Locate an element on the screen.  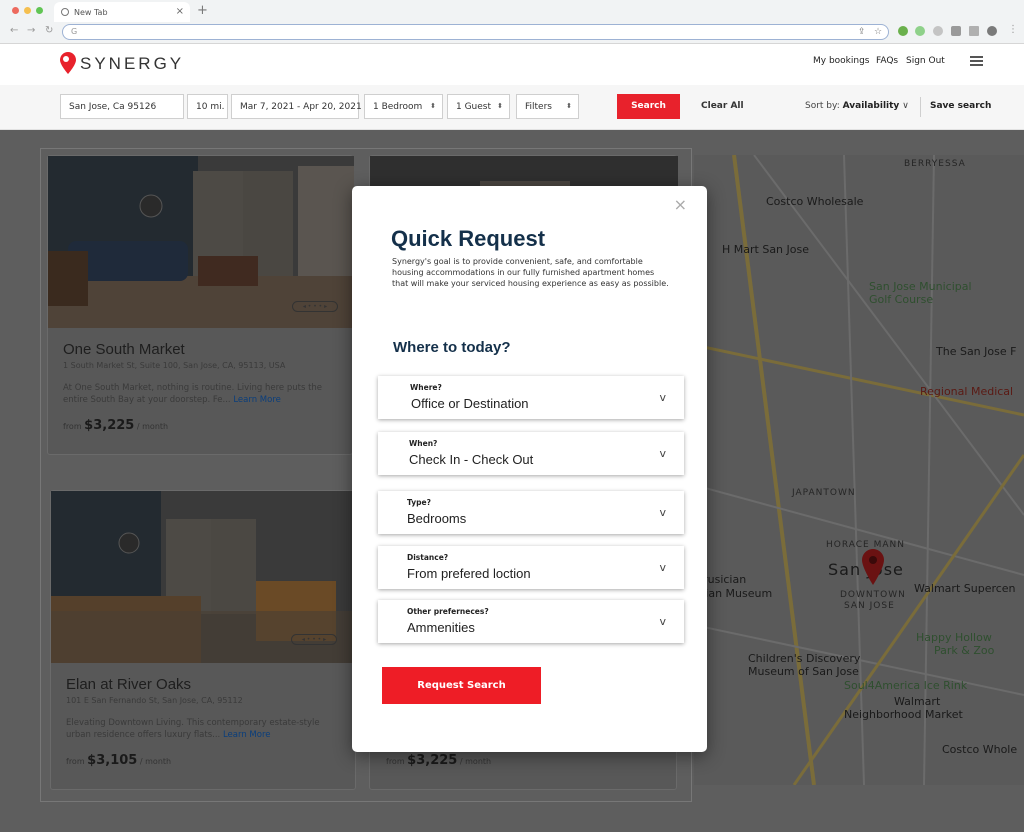
map-label: Walmart Supercen is located at coordinates (965, 588).